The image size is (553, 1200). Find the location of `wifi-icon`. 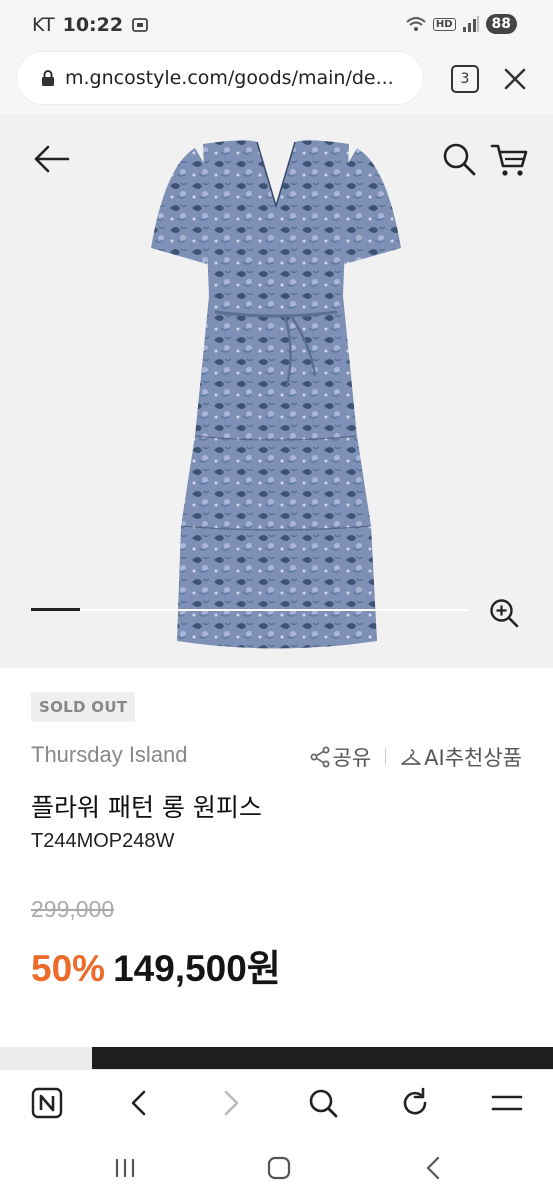

wifi-icon is located at coordinates (416, 24).